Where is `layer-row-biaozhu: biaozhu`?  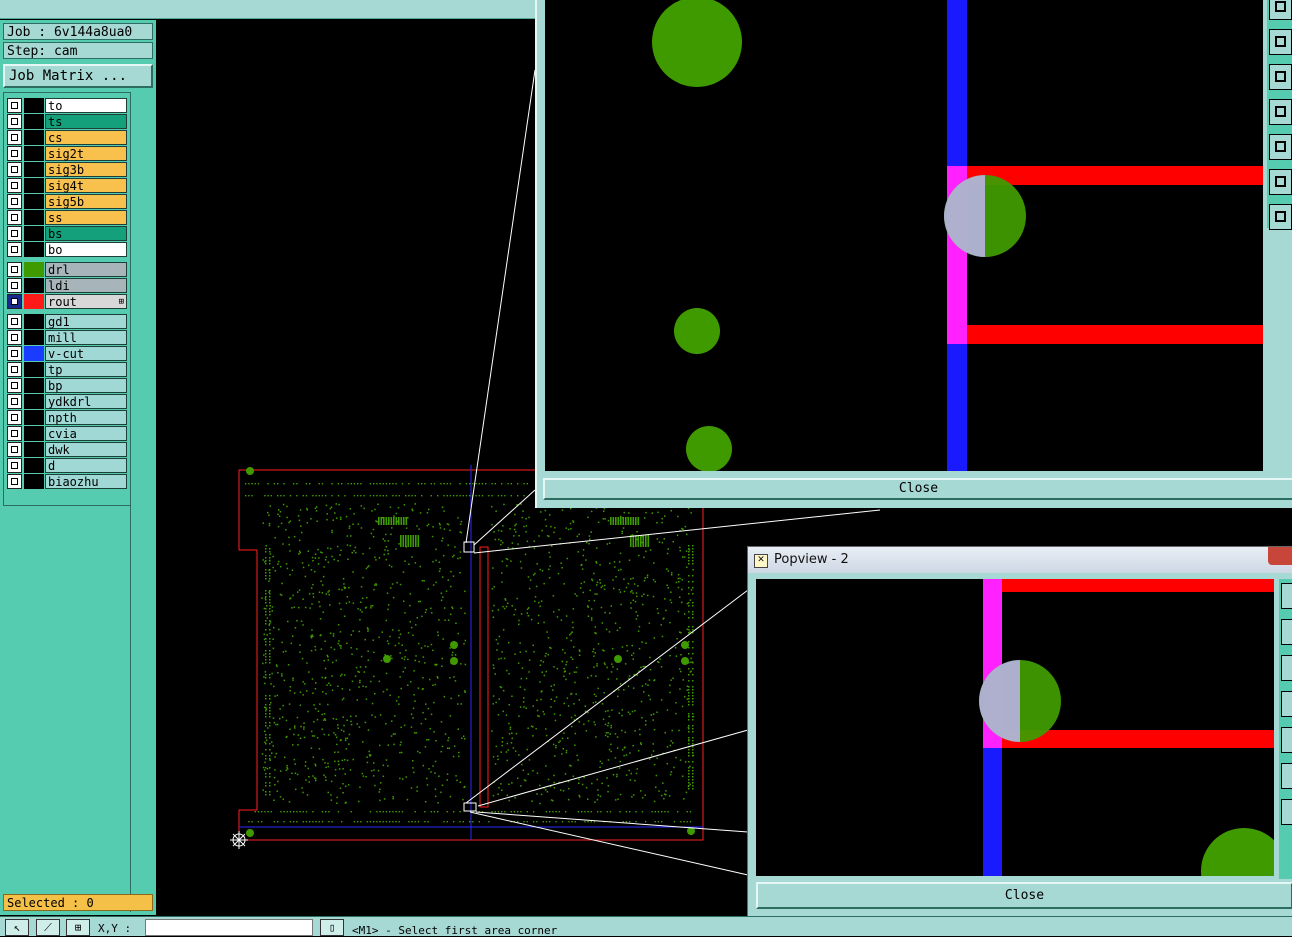
layer-row-biaozhu: biaozhu is located at coordinates (67, 481).